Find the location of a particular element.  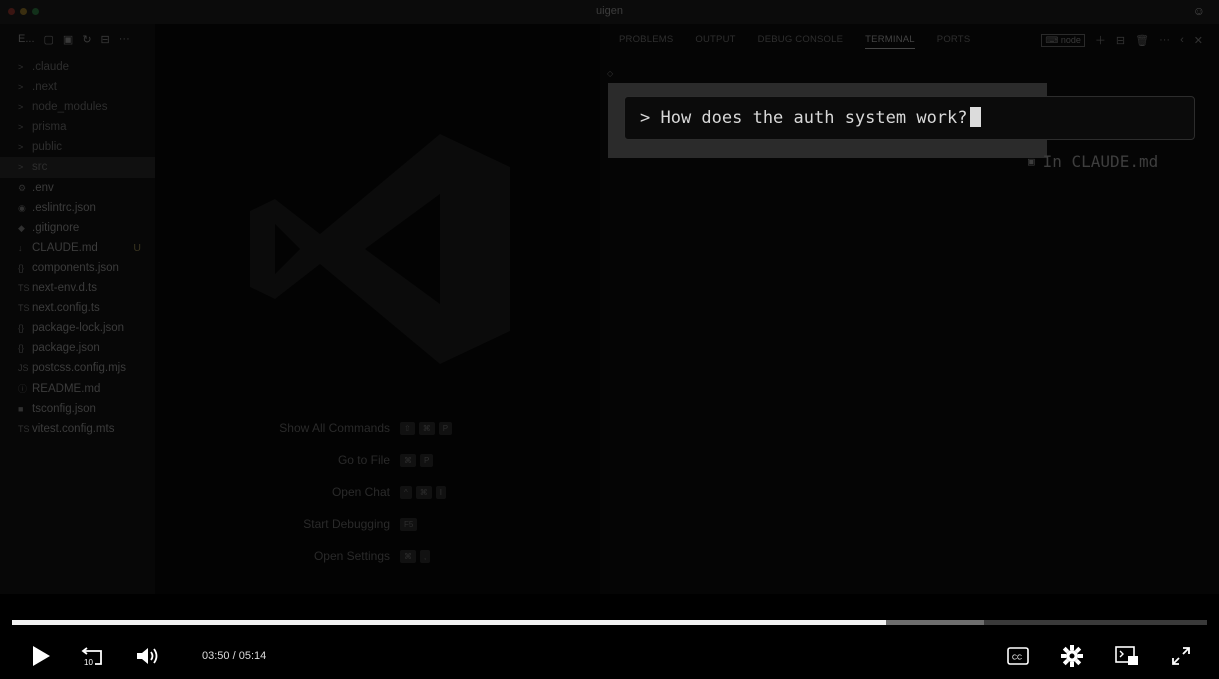

player-controls: 10 CC is located at coordinates (609, 656).